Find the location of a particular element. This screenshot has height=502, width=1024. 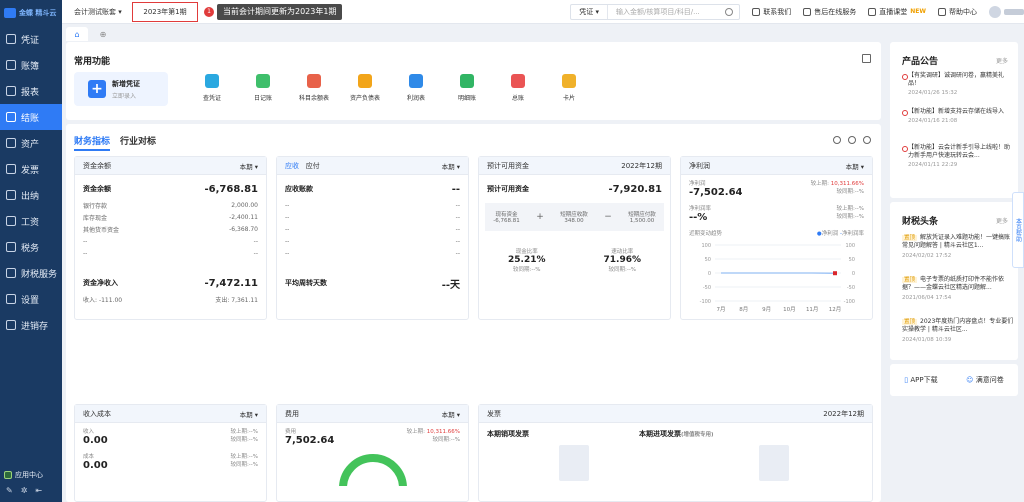

announcement-item: 【新功能】新增支持云存储在线导入 2024/01/16 21:08 is located at coordinates (957, 116).